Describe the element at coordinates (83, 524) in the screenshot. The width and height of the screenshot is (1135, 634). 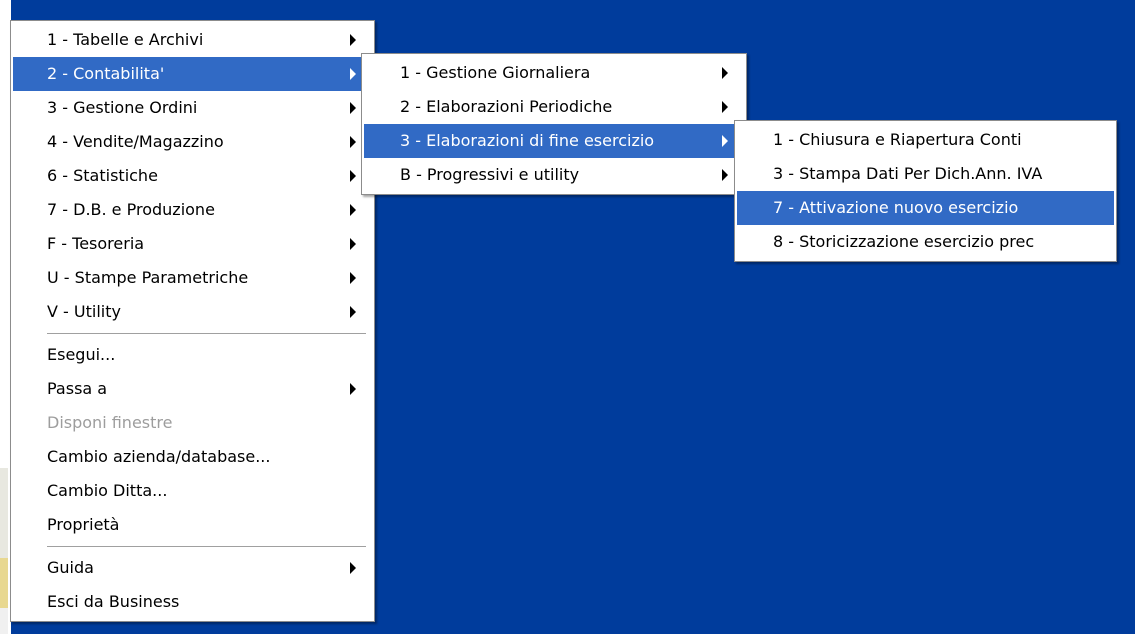
I see `menu-item-label: Proprietà` at that location.